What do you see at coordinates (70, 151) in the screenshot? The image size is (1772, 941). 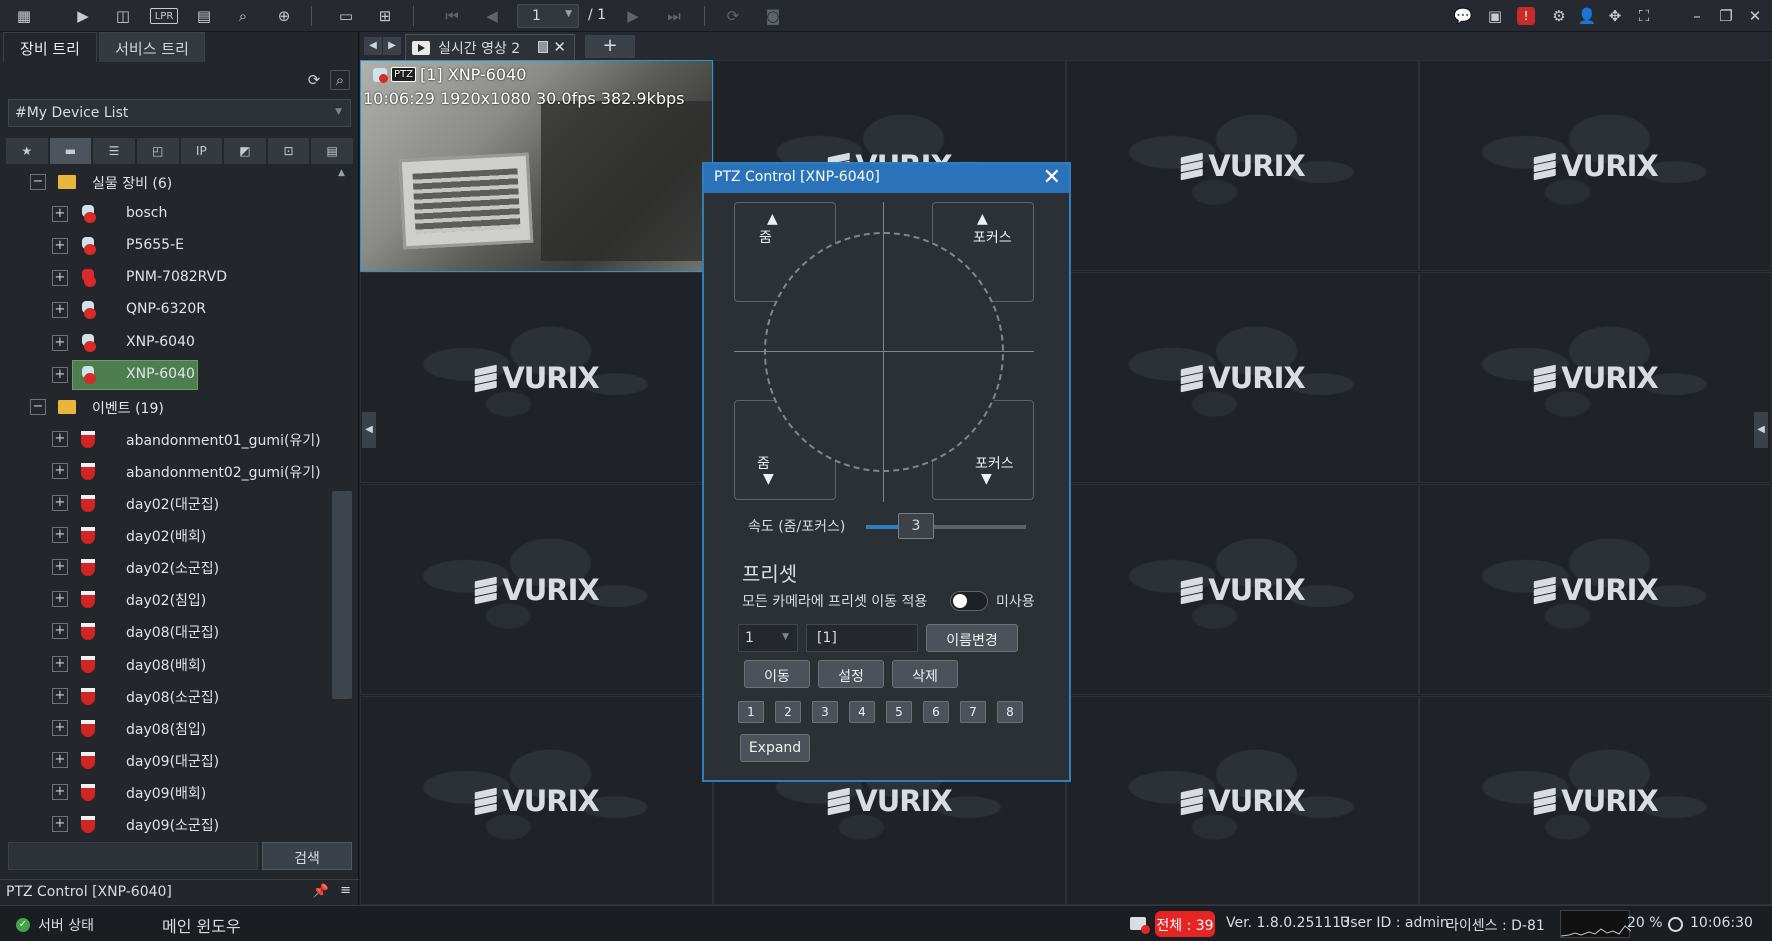 I see `folder-filter-icon: ▬` at bounding box center [70, 151].